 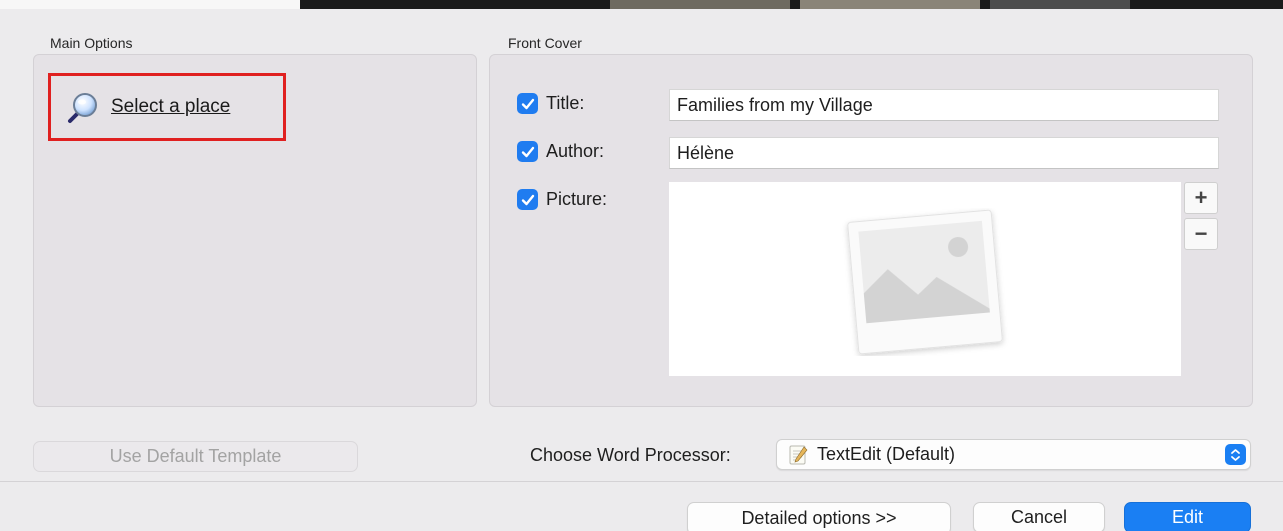 I want to click on cancel-button: Cancel, so click(x=1039, y=516).